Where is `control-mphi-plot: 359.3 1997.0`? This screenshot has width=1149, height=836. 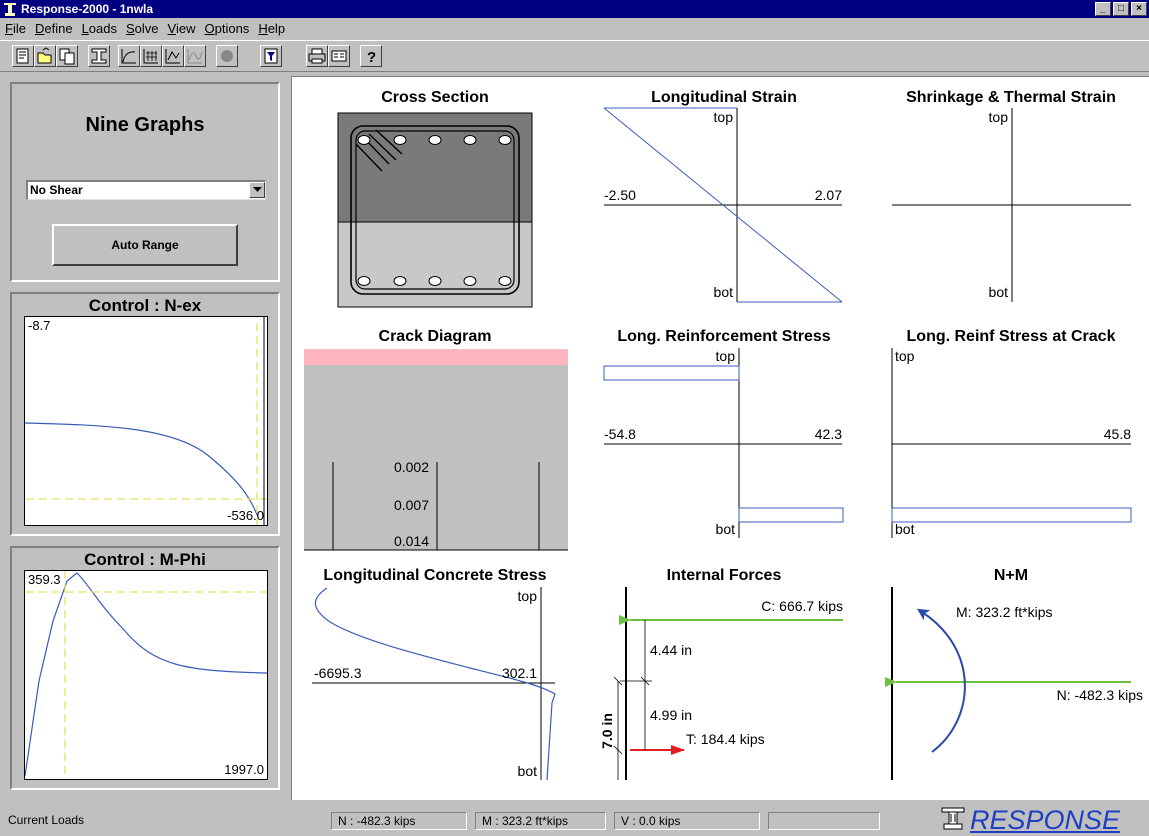
control-mphi-plot: 359.3 1997.0 is located at coordinates (146, 675).